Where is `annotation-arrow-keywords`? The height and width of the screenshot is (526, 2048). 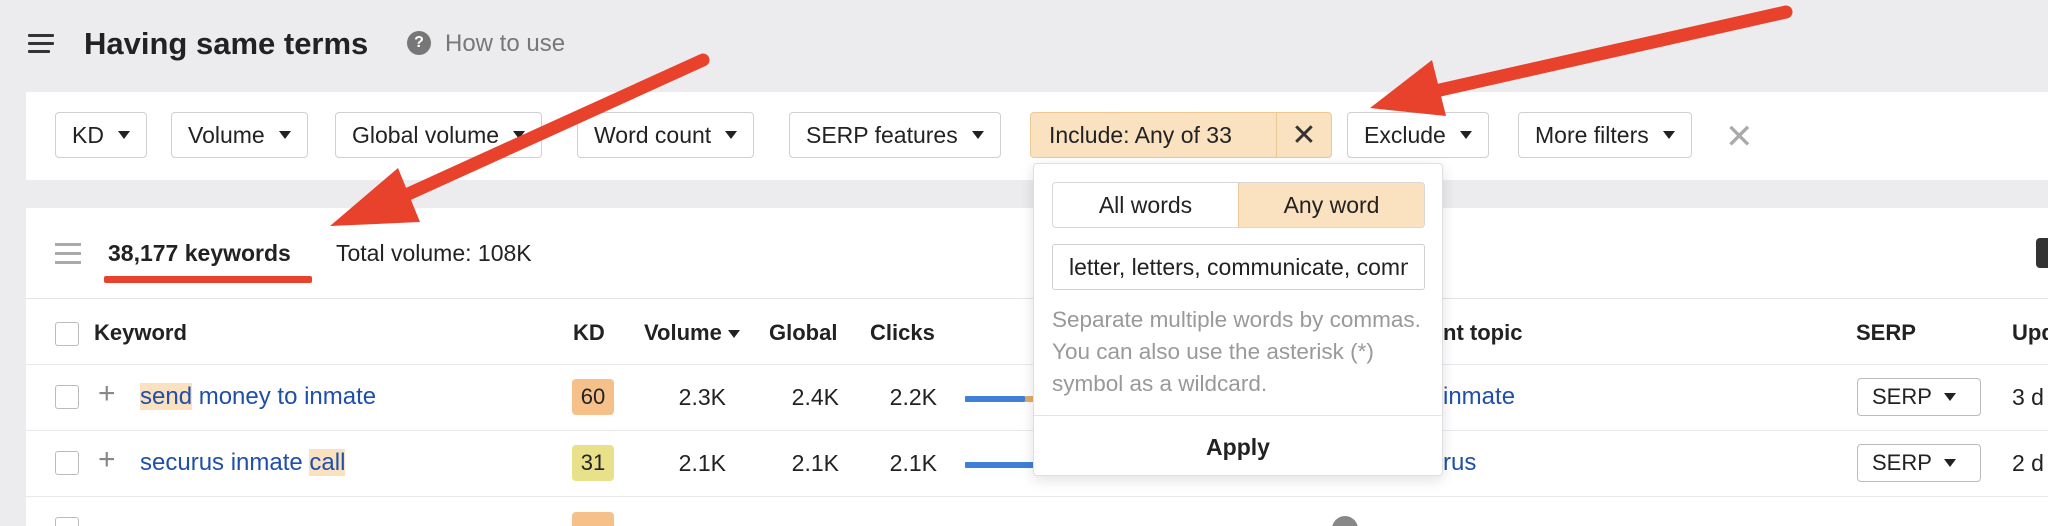 annotation-arrow-keywords is located at coordinates (520, 139).